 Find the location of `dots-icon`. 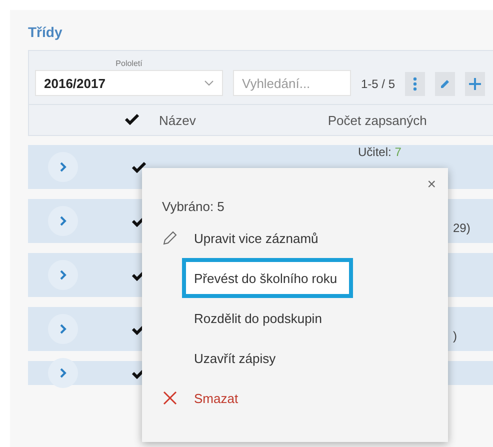

dots-icon is located at coordinates (415, 84).